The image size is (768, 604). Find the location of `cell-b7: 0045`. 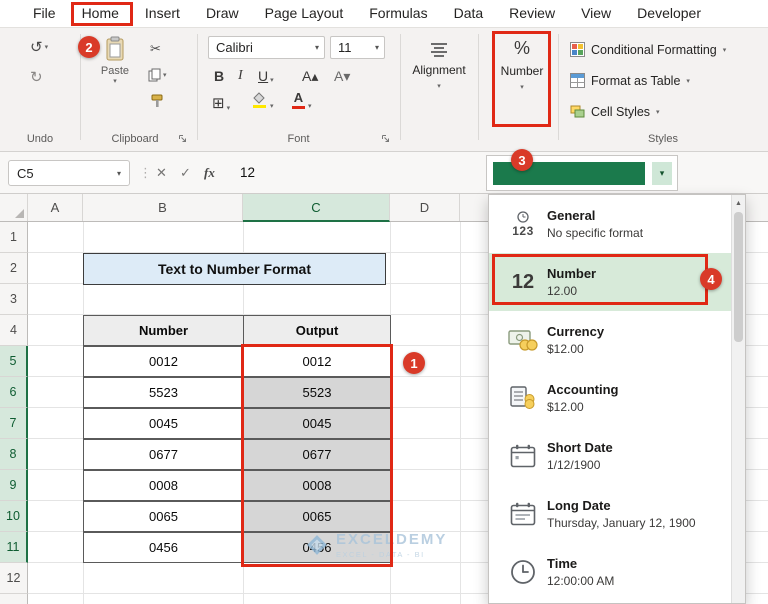

cell-b7: 0045 is located at coordinates (163, 423).